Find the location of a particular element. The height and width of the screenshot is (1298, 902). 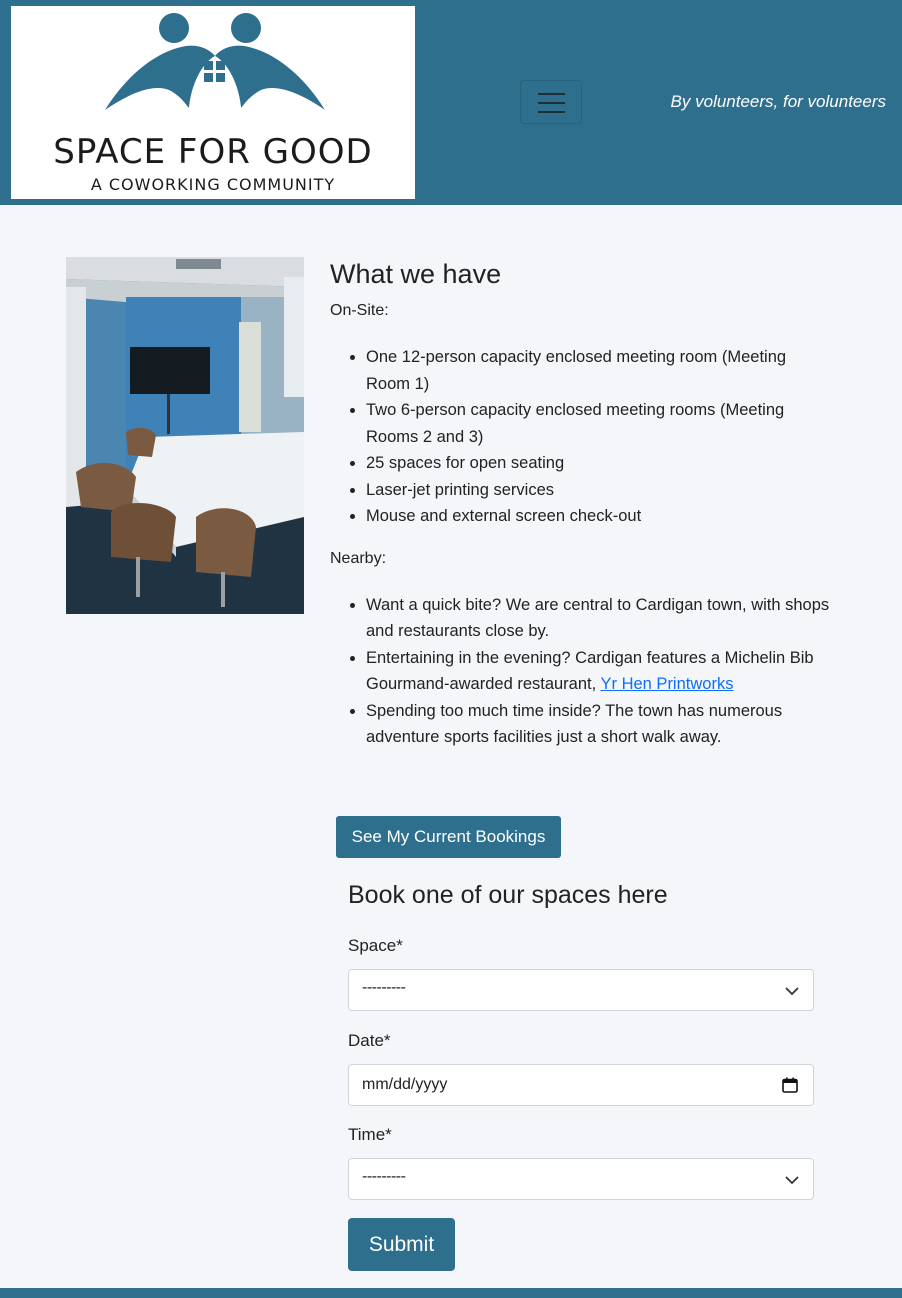

list-item: 25 spaces for open seating is located at coordinates (598, 463).